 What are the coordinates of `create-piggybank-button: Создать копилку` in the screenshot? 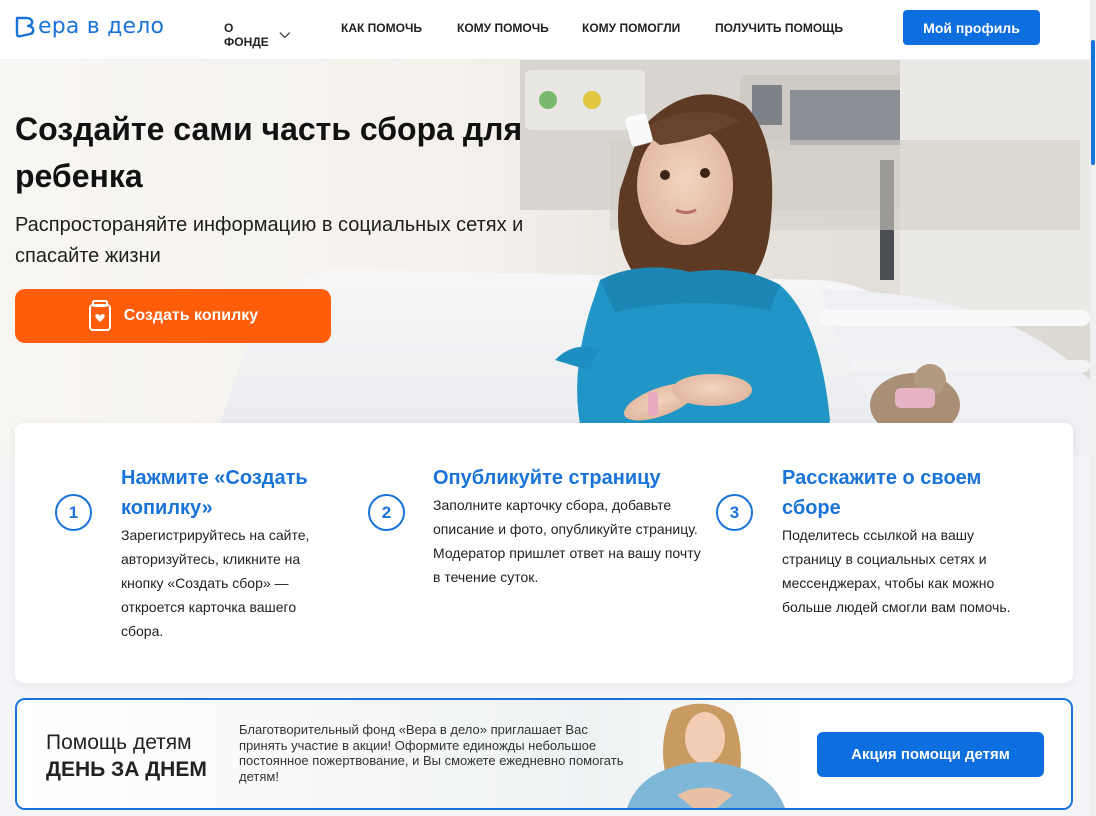 It's located at (173, 316).